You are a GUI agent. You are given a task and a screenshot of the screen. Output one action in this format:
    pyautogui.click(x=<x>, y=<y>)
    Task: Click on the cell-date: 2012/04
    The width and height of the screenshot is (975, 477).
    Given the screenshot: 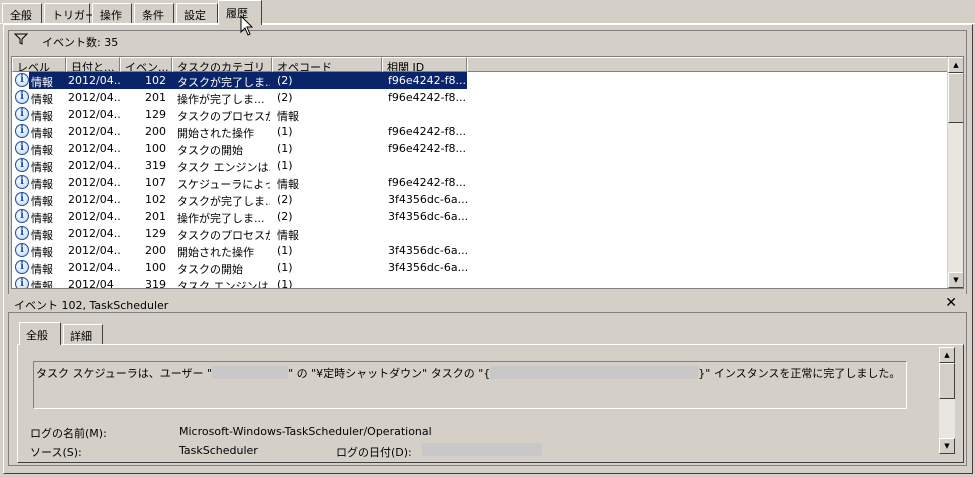 What is the action you would take?
    pyautogui.click(x=91, y=283)
    